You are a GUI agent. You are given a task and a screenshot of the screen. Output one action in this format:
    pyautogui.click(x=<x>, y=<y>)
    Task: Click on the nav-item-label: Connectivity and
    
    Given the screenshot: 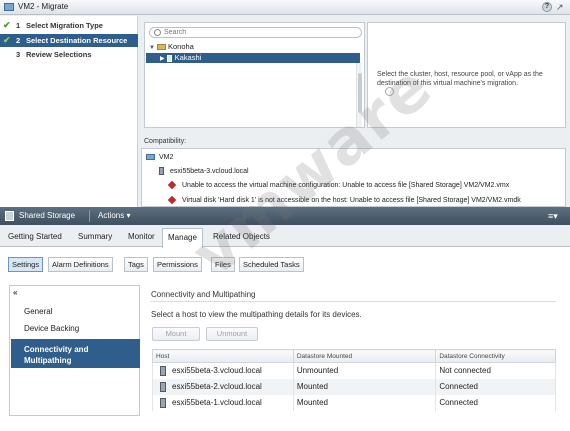 What is the action you would take?
    pyautogui.click(x=56, y=349)
    